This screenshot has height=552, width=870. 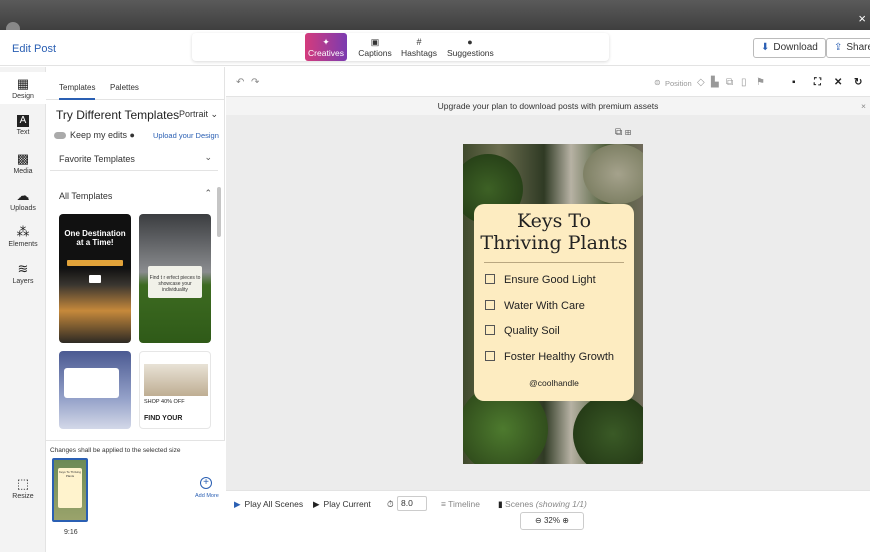 What do you see at coordinates (794, 82) in the screenshot?
I see `save-icon: ▪` at bounding box center [794, 82].